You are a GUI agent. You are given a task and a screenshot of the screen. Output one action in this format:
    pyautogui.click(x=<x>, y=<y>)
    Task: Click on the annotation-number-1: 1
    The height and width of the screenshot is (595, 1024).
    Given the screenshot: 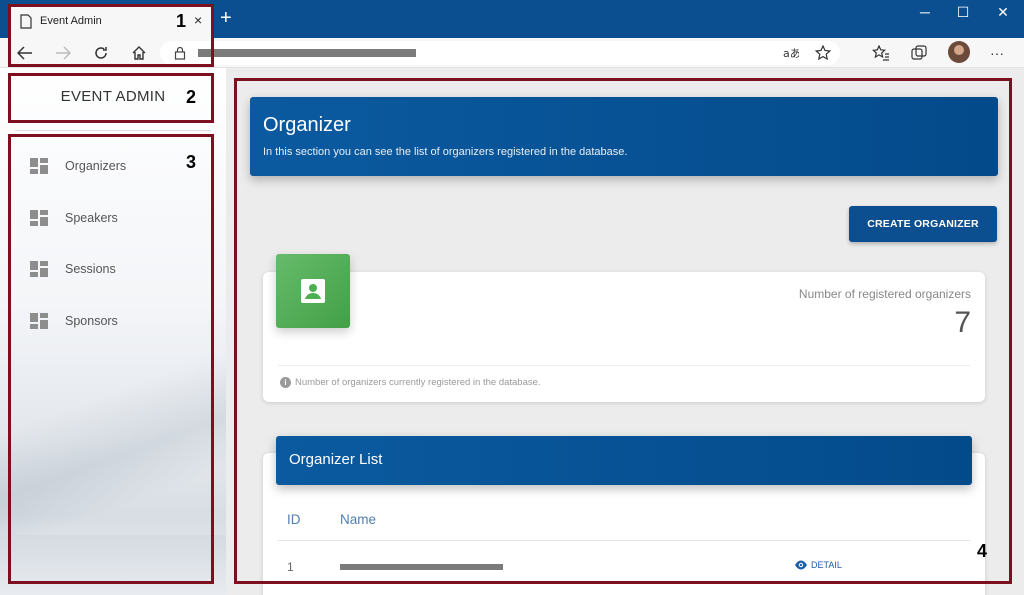 What is the action you would take?
    pyautogui.click(x=181, y=21)
    